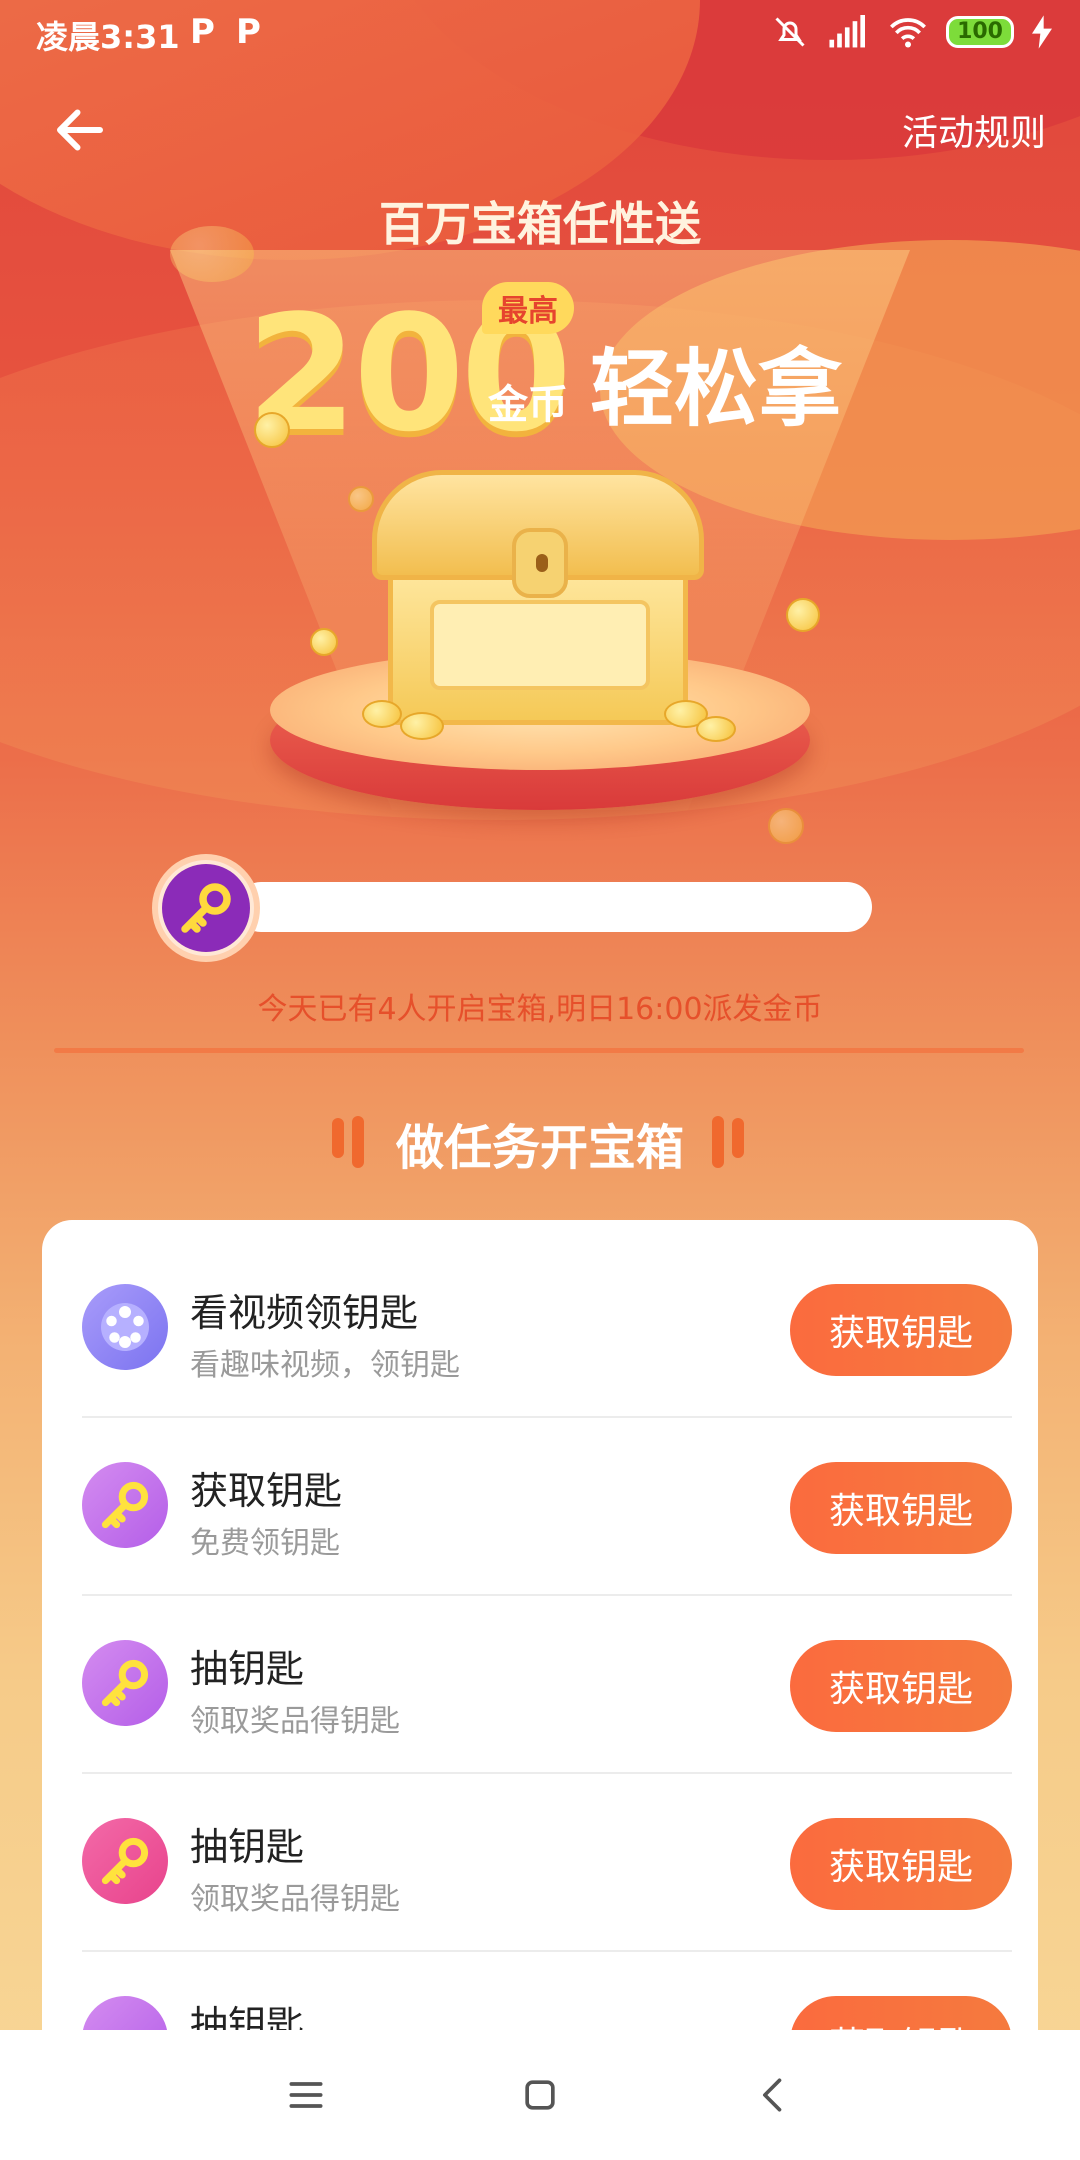 This screenshot has width=1080, height=2160. Describe the element at coordinates (547, 1329) in the screenshot. I see `task-row: 看视频领钥匙 看趣味视频，领钥匙 获取钥匙` at that location.